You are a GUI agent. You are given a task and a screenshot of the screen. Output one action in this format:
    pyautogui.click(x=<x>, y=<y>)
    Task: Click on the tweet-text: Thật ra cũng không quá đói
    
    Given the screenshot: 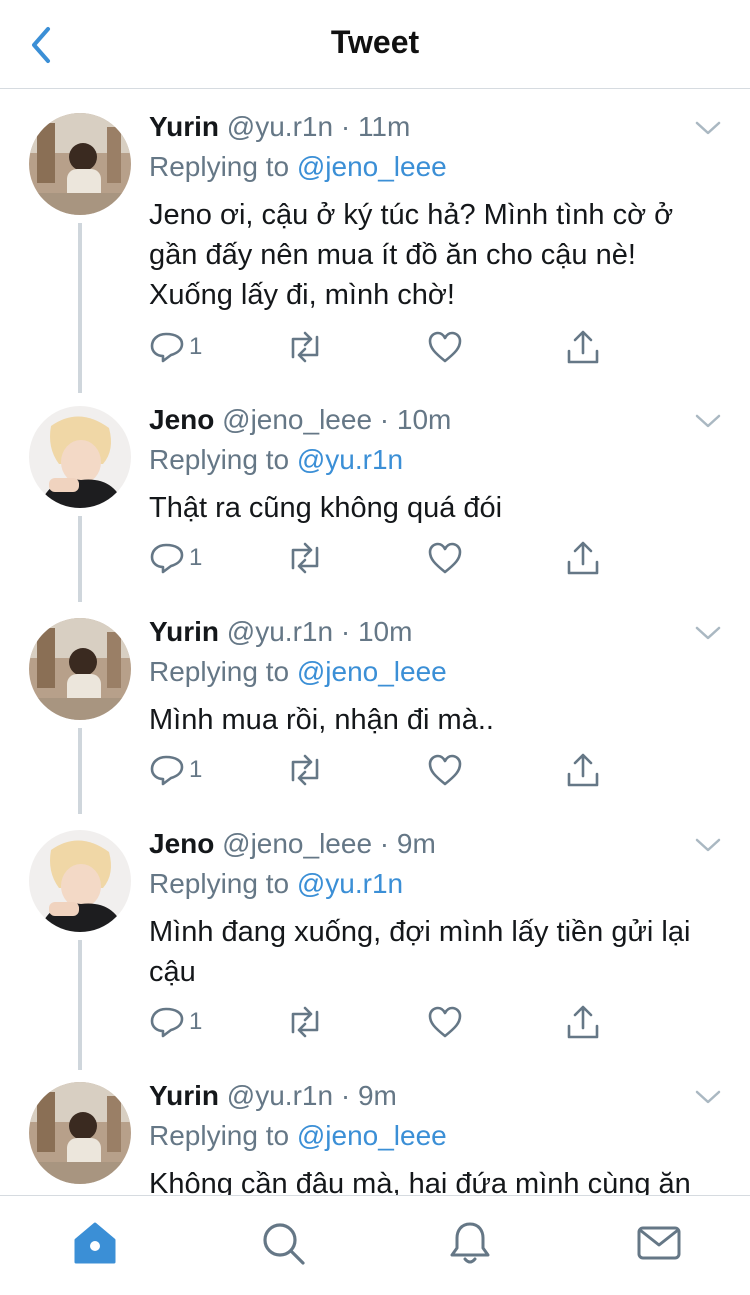 What is the action you would take?
    pyautogui.click(x=439, y=508)
    